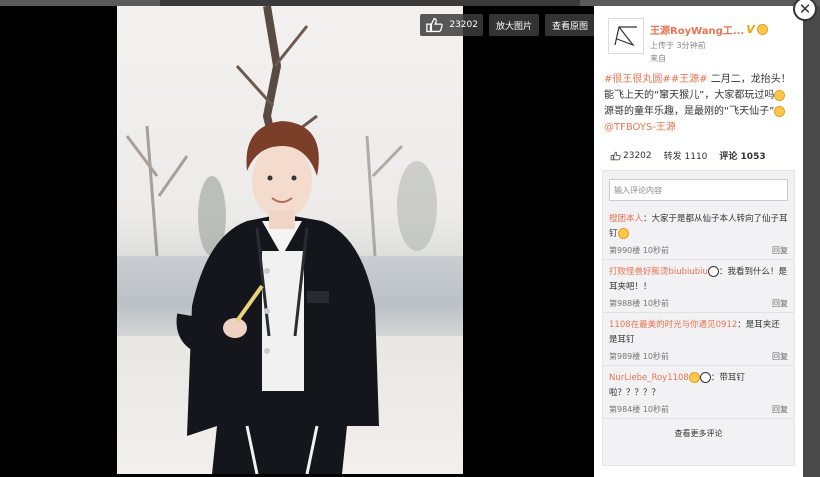  I want to click on comment-user: 打败怪兽好膨烫biubiubiu, so click(658, 272).